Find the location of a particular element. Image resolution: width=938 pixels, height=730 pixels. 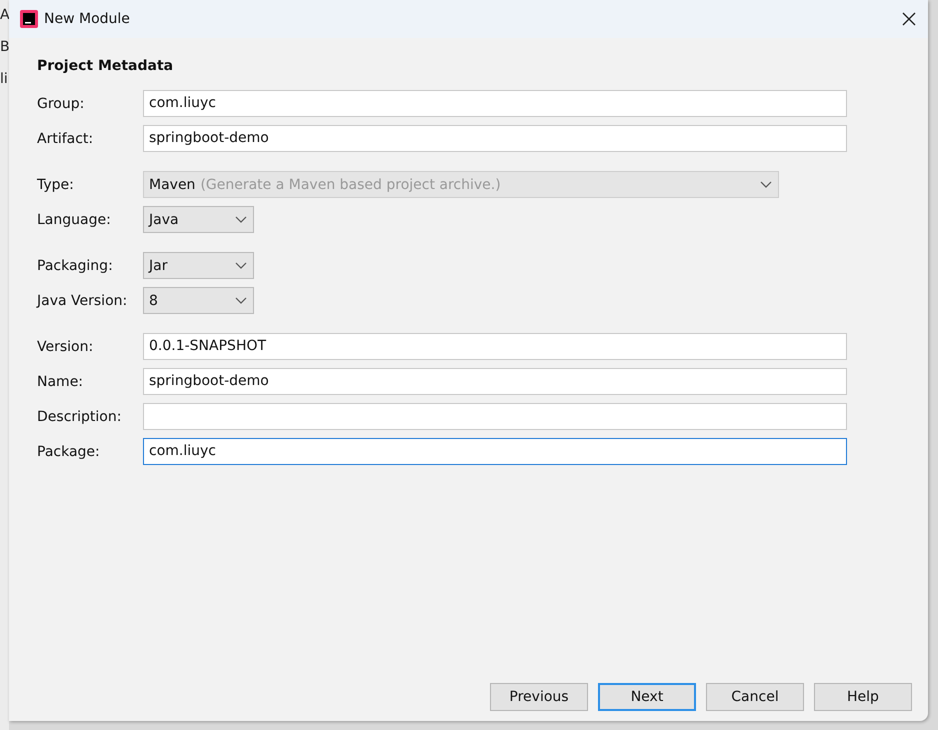

window-title: New Module is located at coordinates (87, 19).